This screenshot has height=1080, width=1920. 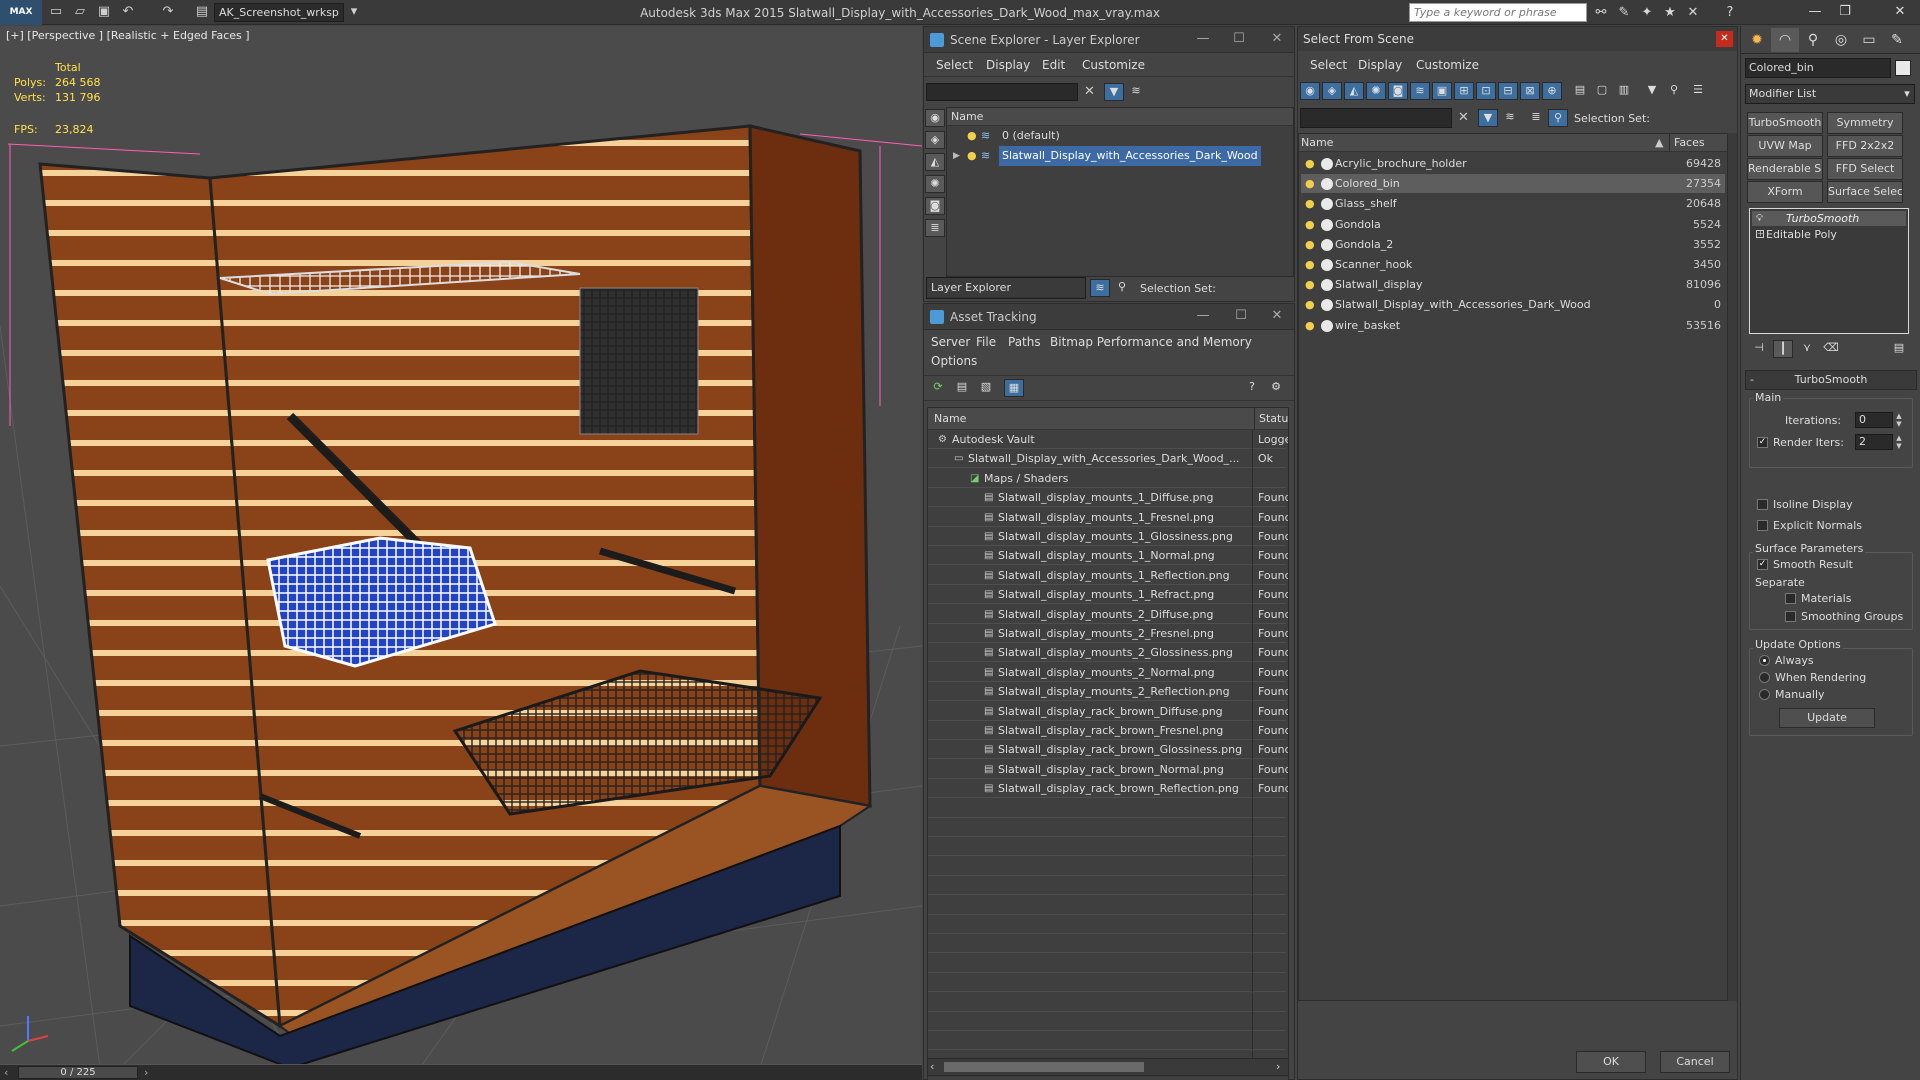 I want to click on scroll-thumb, so click(x=1044, y=1067).